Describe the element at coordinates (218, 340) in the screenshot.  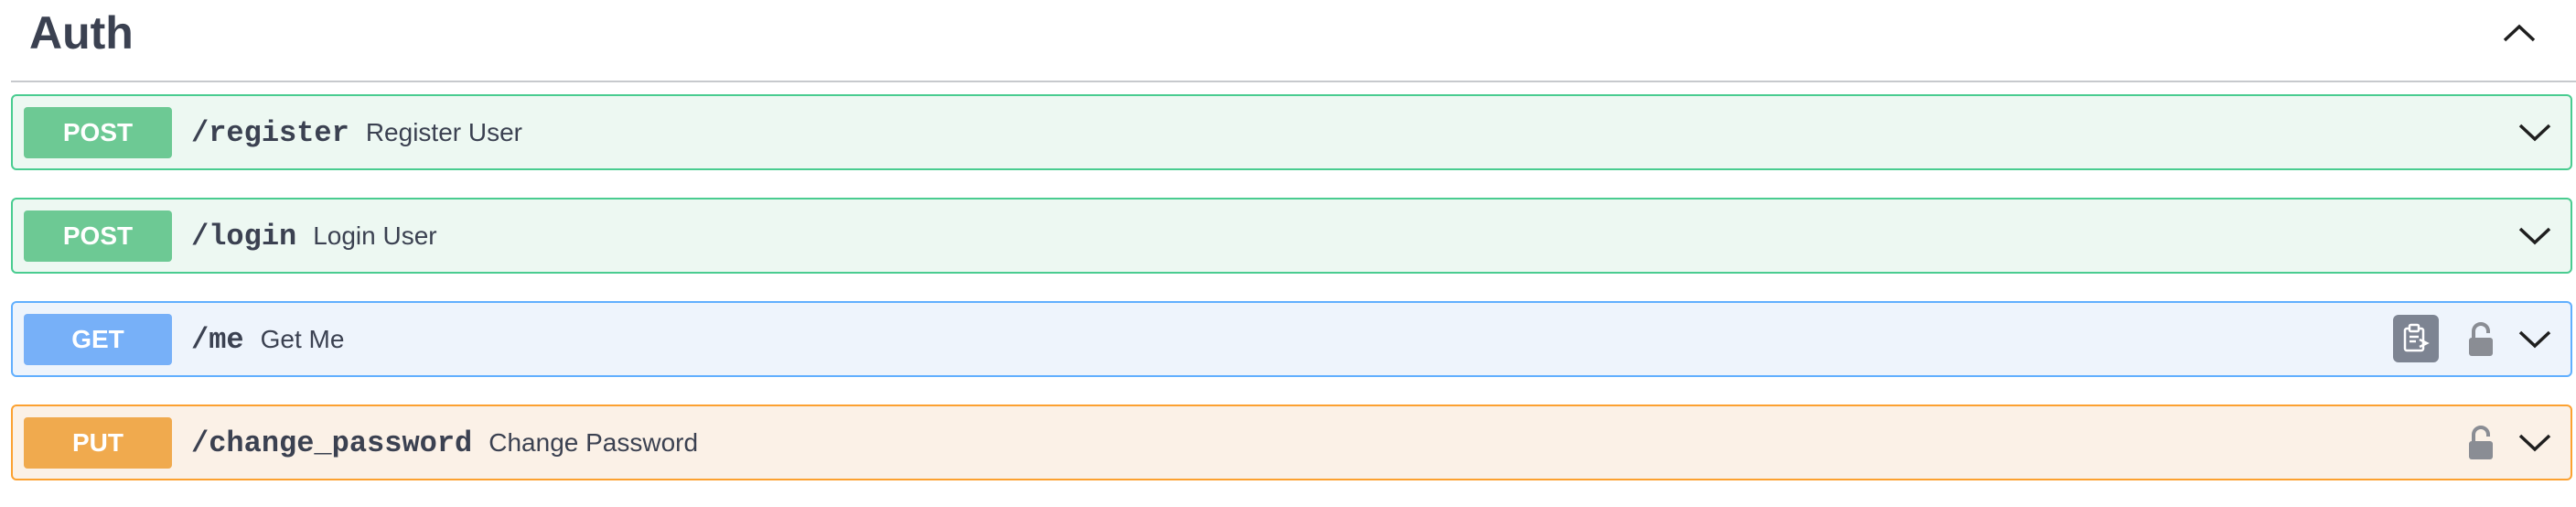
I see `path-text: /me` at that location.